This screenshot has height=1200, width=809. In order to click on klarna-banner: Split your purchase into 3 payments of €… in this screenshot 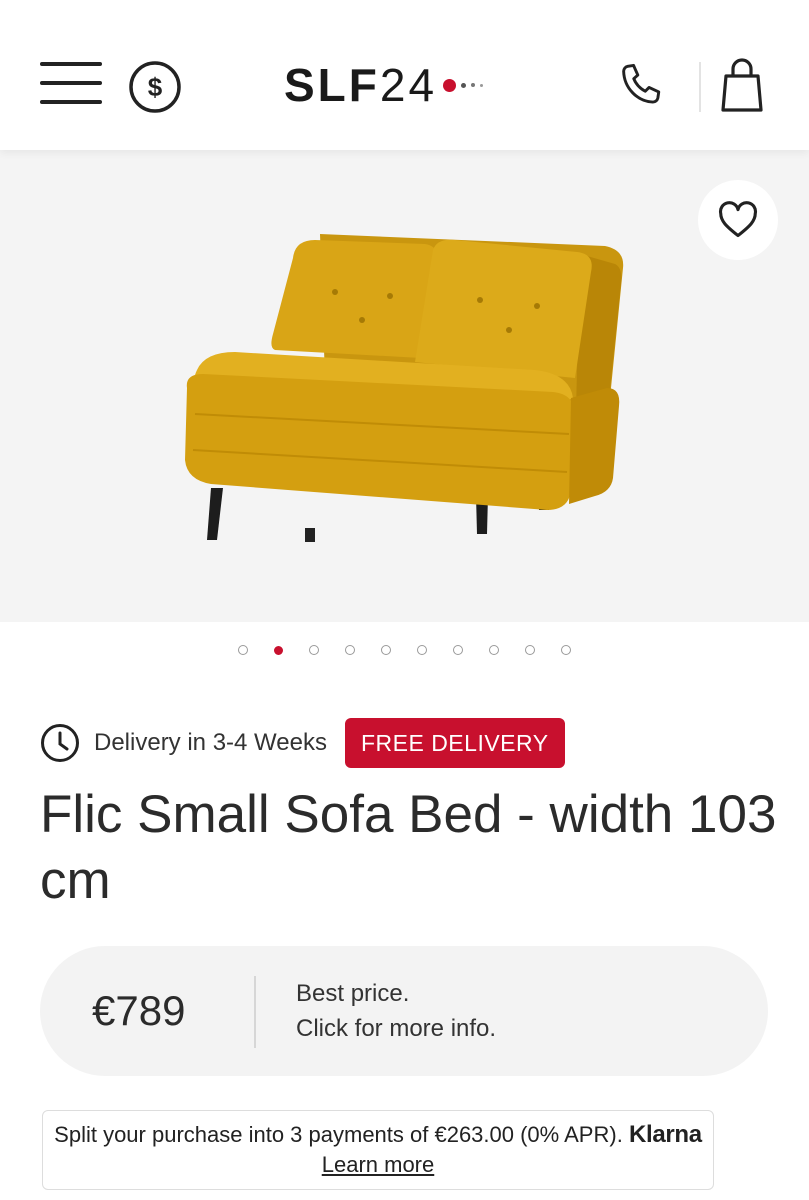, I will do `click(378, 1150)`.